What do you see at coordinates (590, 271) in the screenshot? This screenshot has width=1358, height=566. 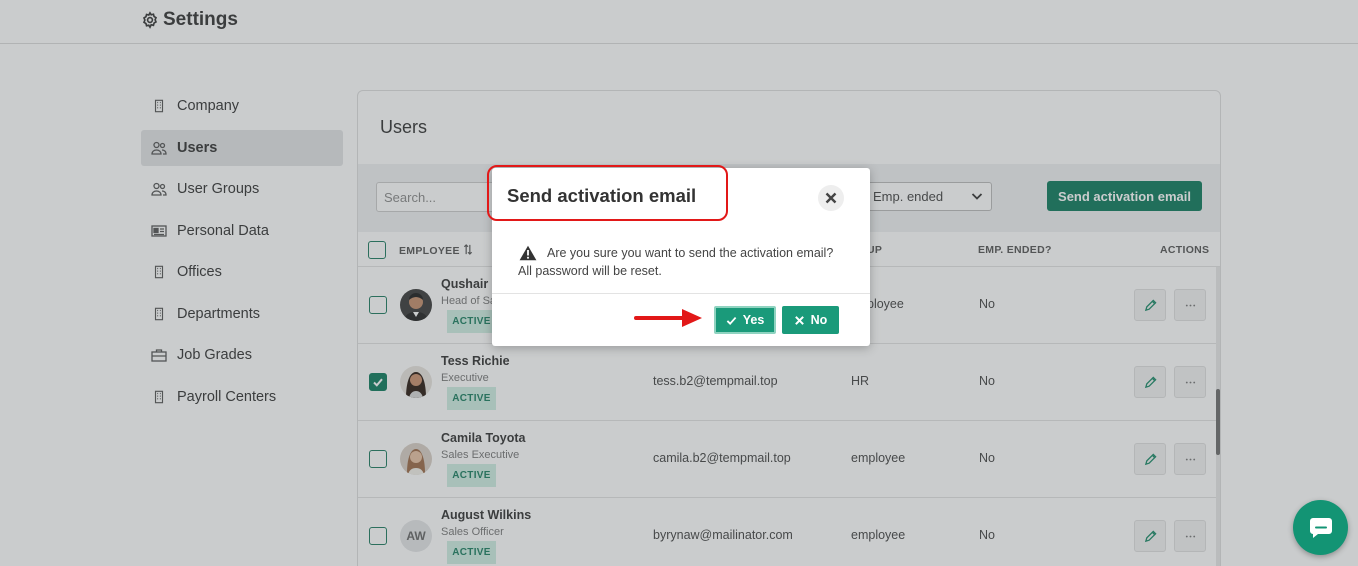 I see `dialog-message-detail: All password will be reset.` at bounding box center [590, 271].